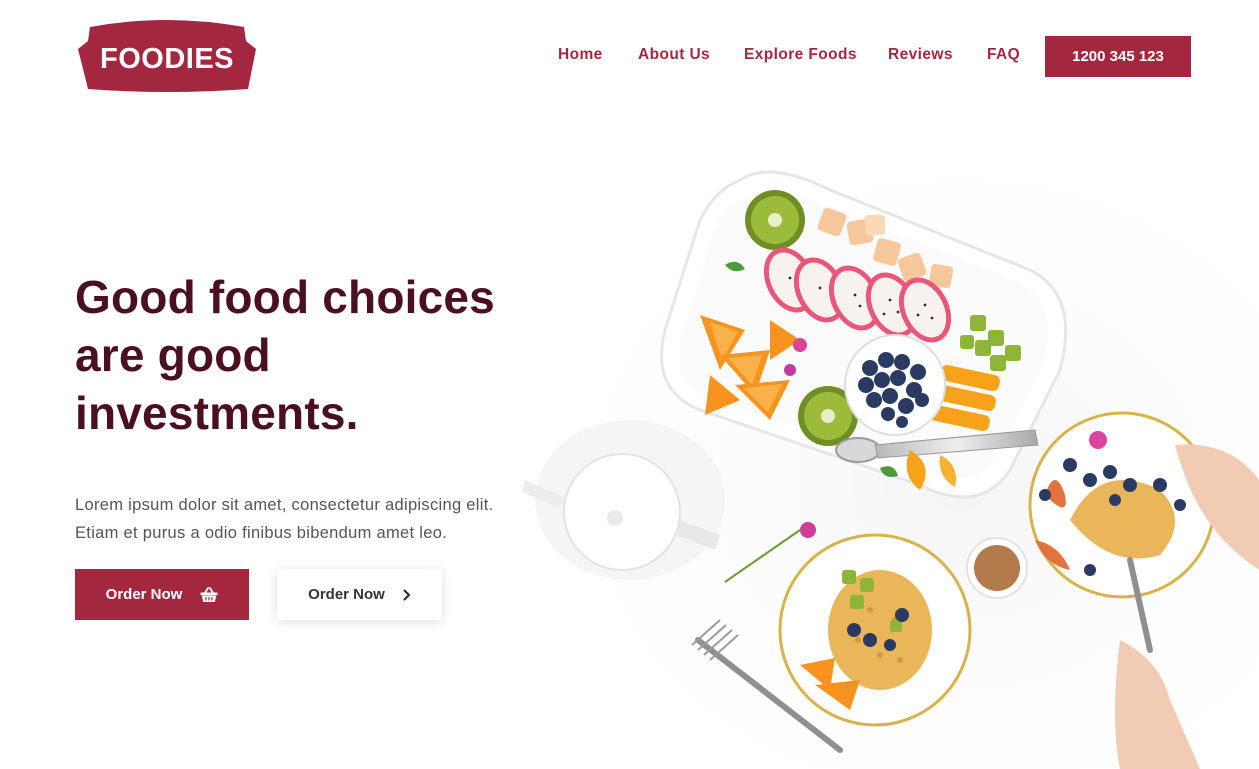  Describe the element at coordinates (875, 630) in the screenshot. I see `pancake-plate-front` at that location.